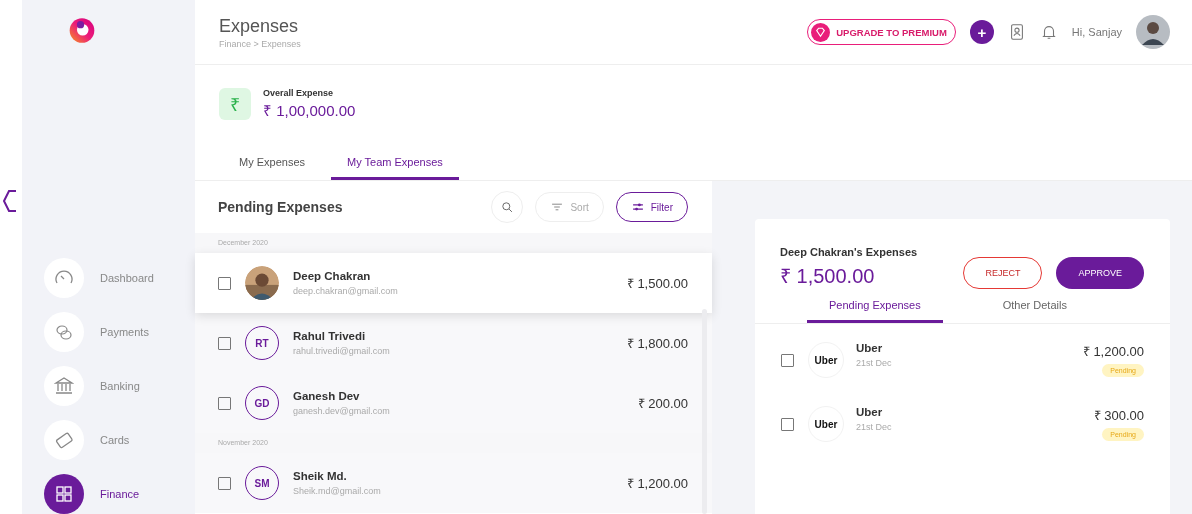 This screenshot has height=514, width=1192. What do you see at coordinates (320, 476) in the screenshot?
I see `person-name: Sheik Md.` at bounding box center [320, 476].